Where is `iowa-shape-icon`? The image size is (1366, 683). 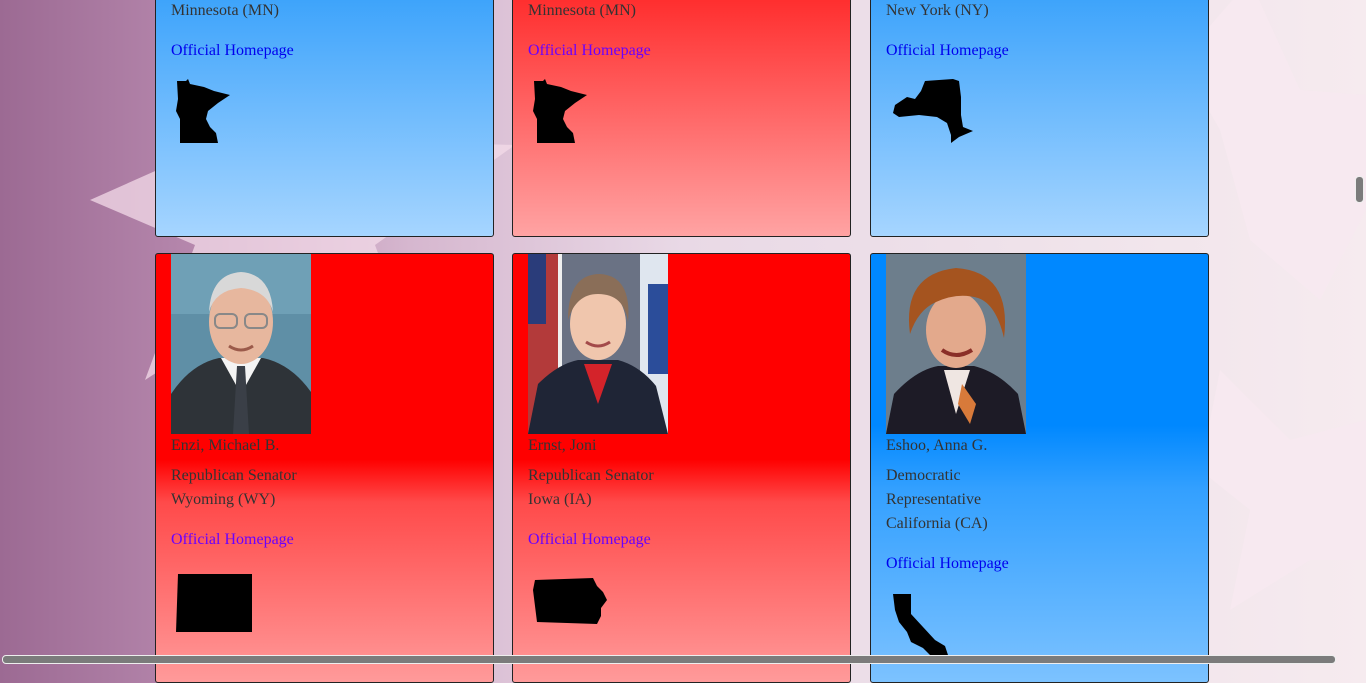 iowa-shape-icon is located at coordinates (570, 601).